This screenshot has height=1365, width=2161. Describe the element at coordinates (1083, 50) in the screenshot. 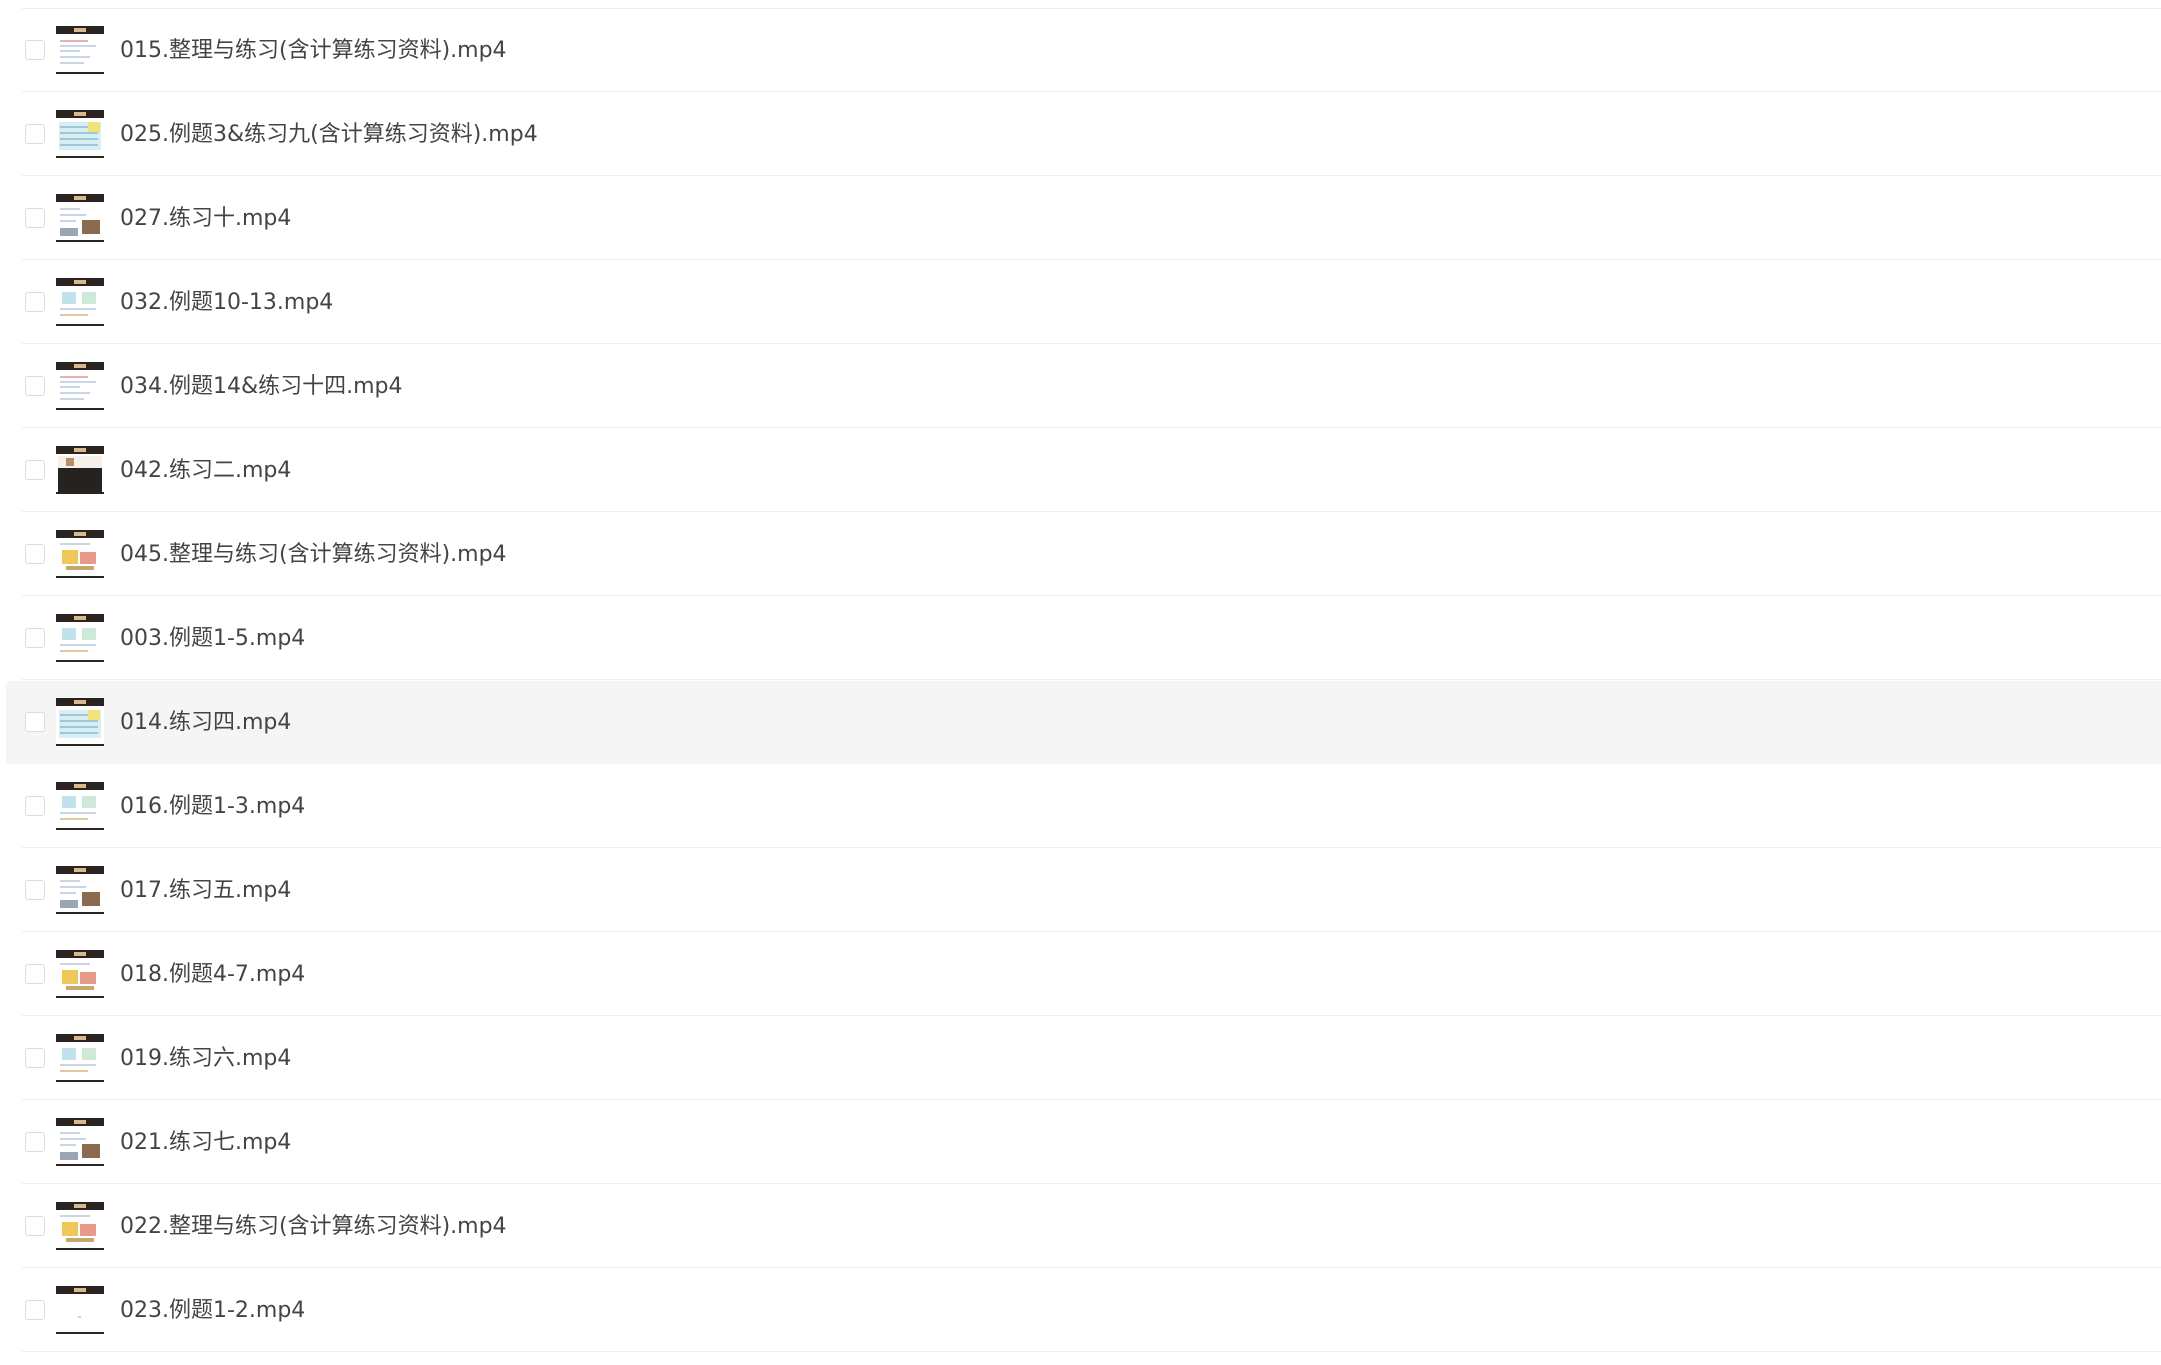

I see `file-row: 015.整理与练习(含计算练习资料).mp4` at that location.